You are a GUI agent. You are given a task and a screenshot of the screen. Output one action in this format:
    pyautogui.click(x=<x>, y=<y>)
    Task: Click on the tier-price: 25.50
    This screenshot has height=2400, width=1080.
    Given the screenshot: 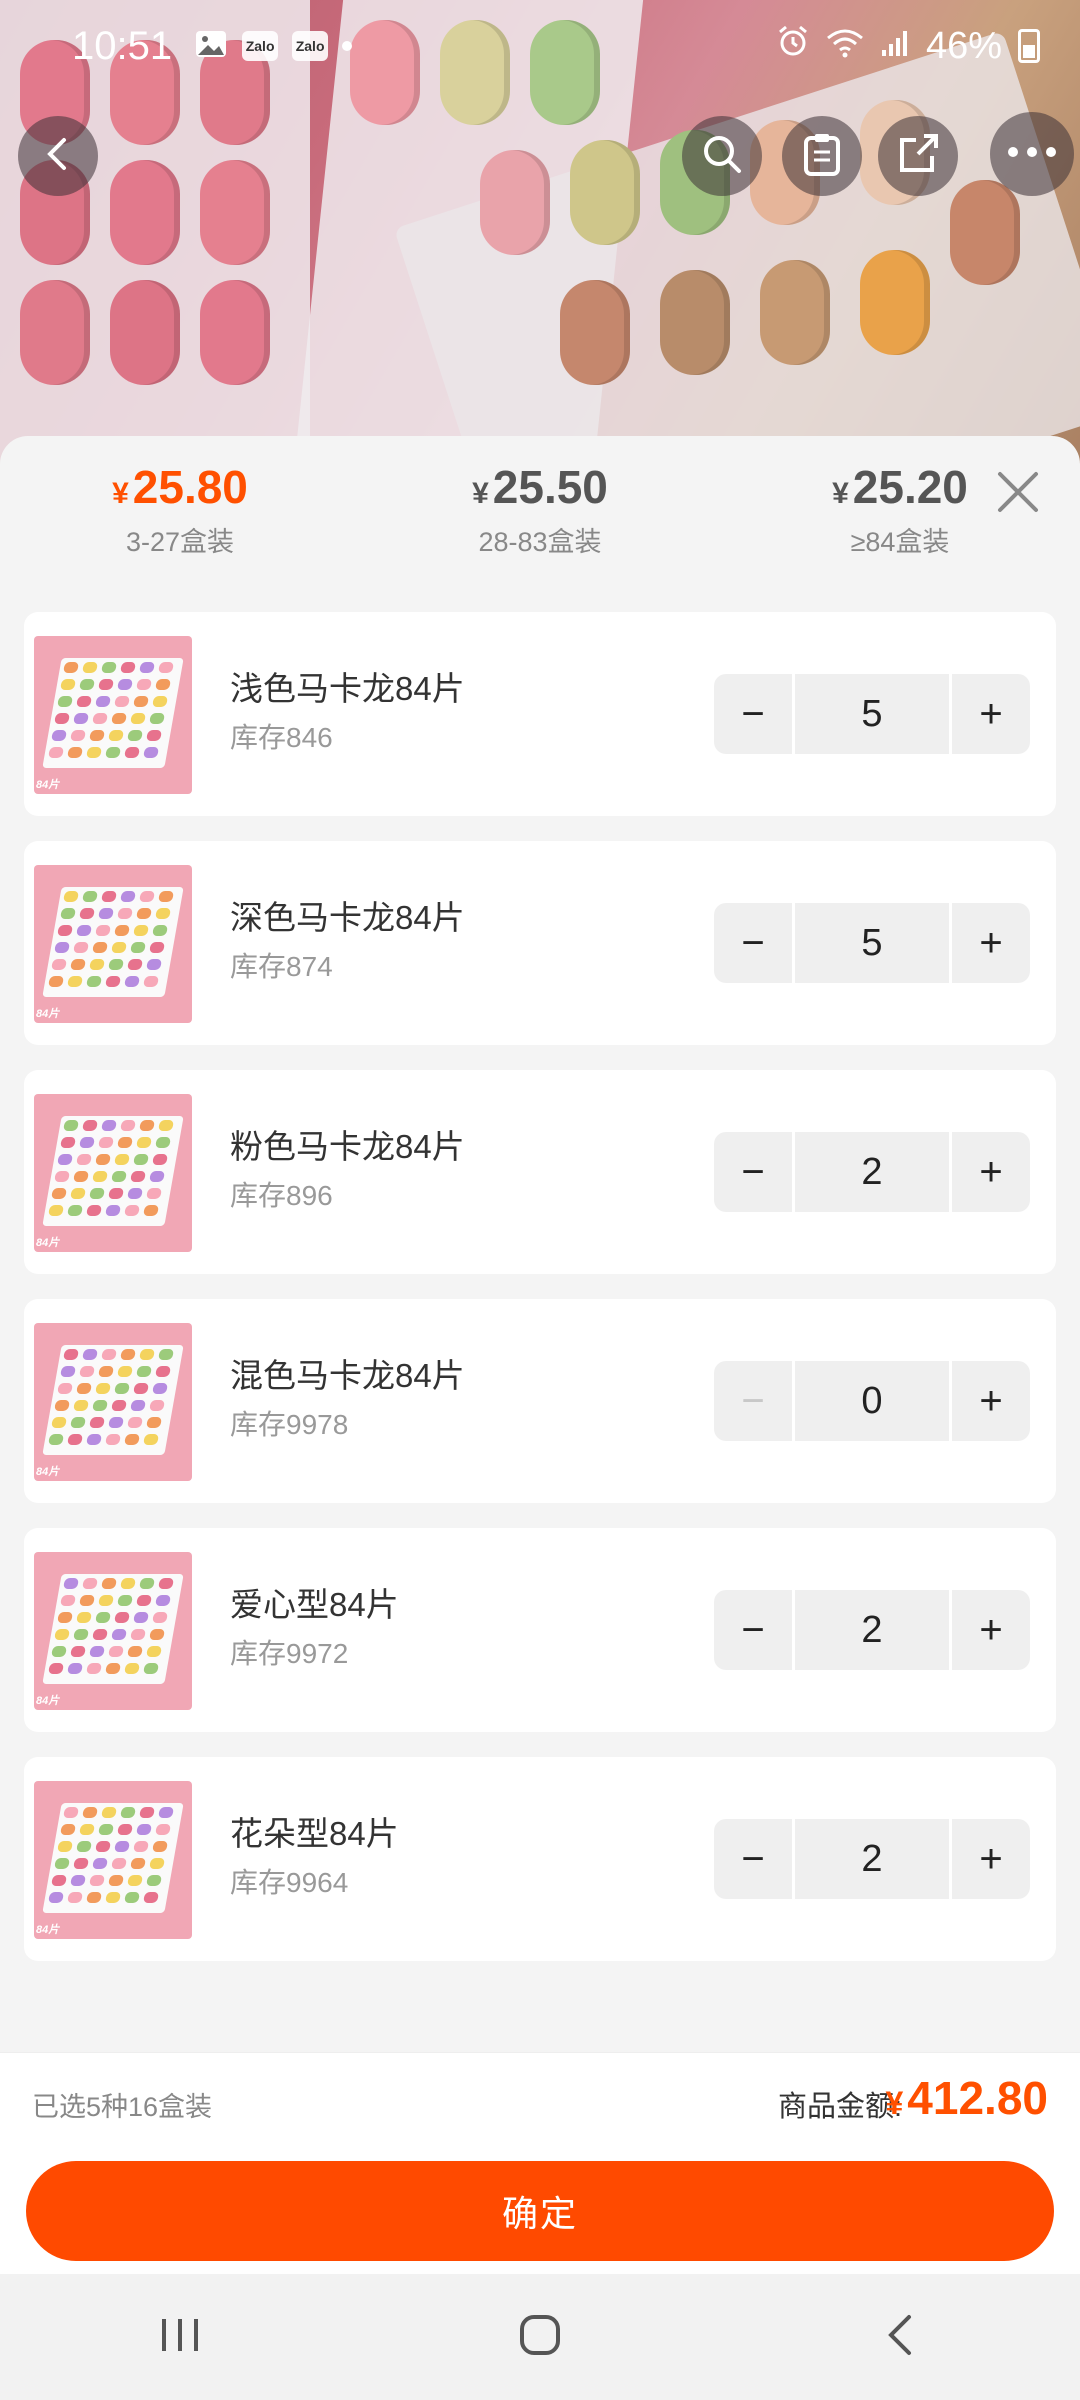 What is the action you would take?
    pyautogui.click(x=550, y=487)
    